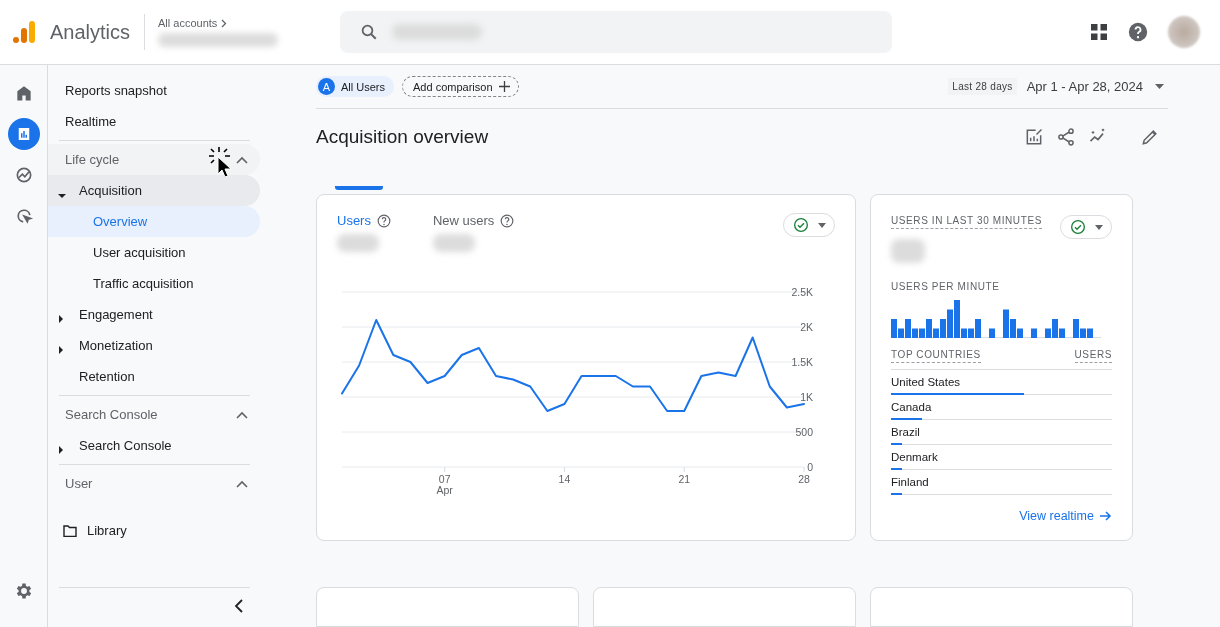 The height and width of the screenshot is (627, 1220). I want to click on rail-button, so click(23, 134).